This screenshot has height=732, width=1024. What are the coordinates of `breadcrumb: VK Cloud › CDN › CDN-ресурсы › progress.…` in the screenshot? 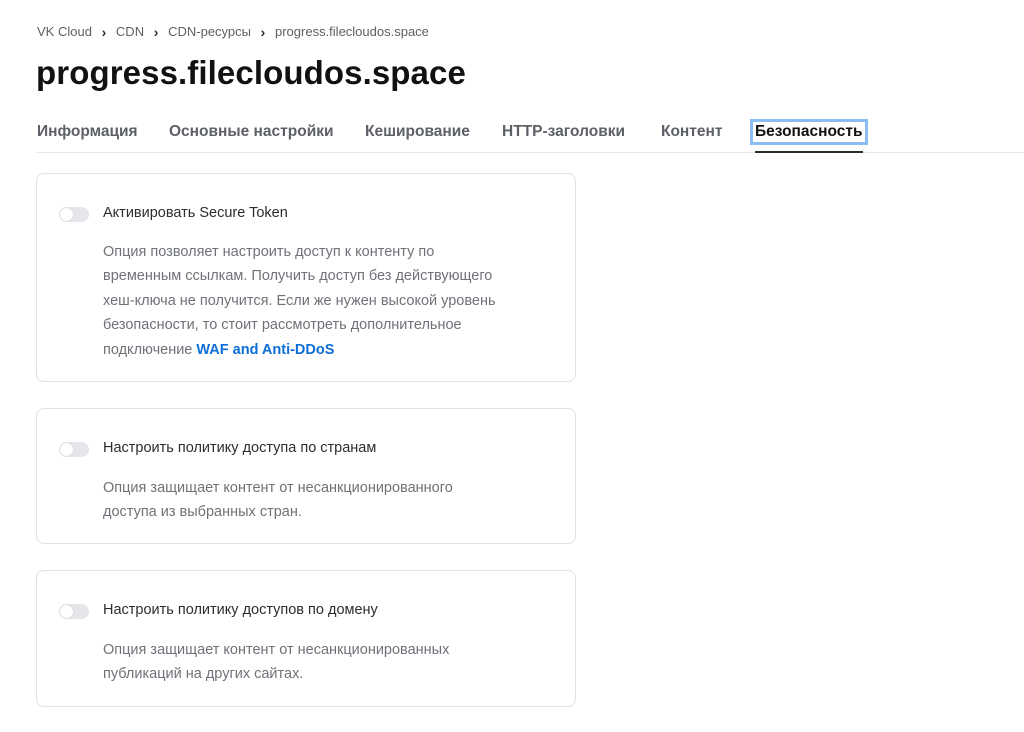 It's located at (233, 31).